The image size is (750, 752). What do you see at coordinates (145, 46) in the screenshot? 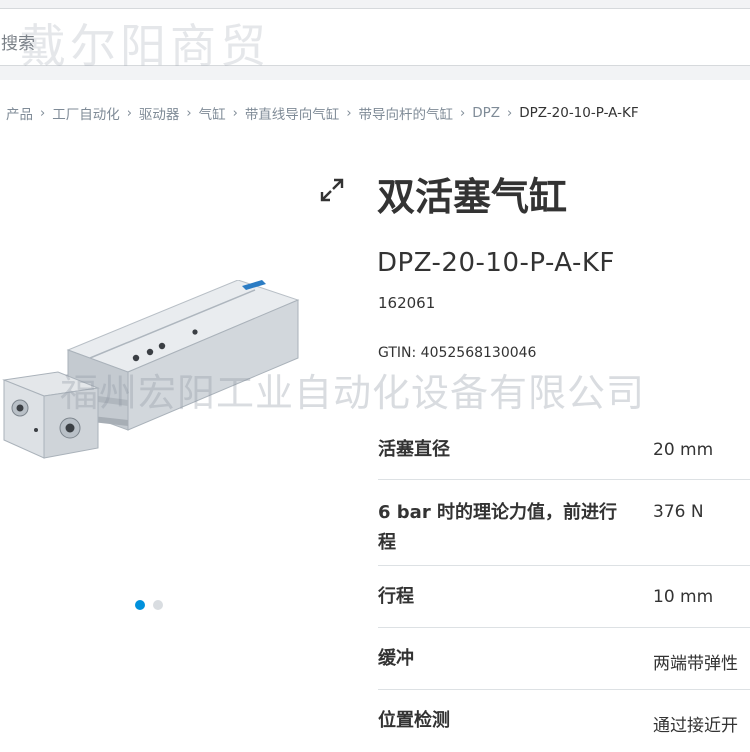
I see `watermark-top: 戴尔阳商贸` at bounding box center [145, 46].